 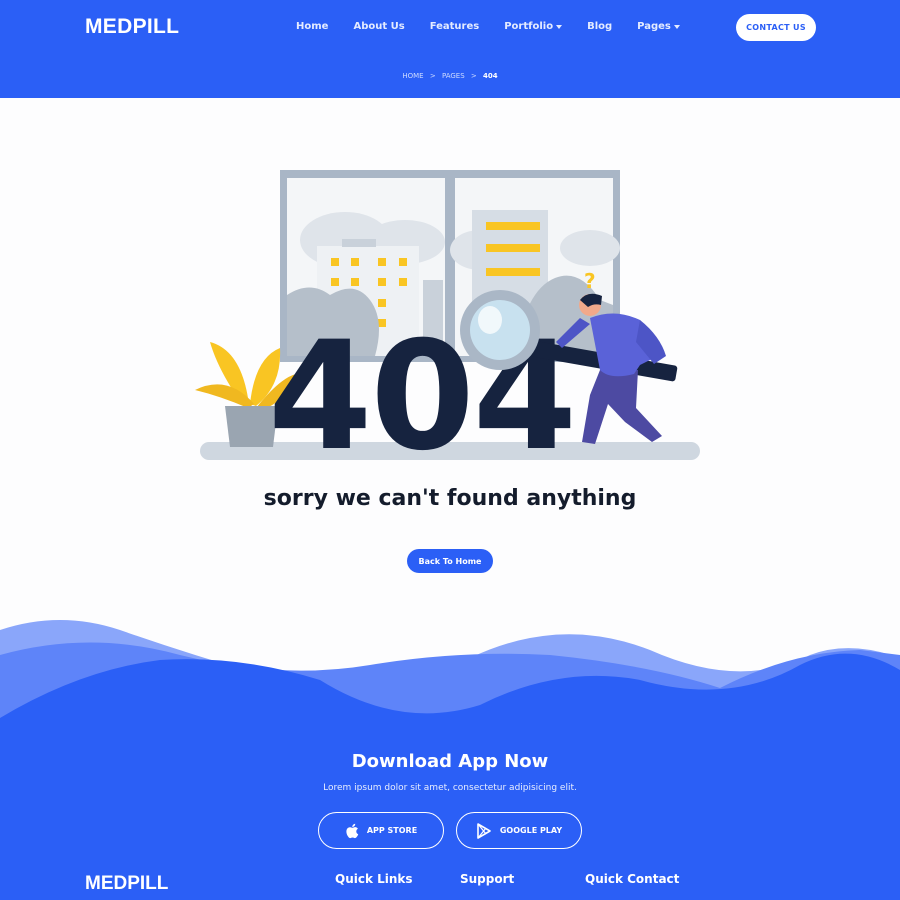 What do you see at coordinates (374, 879) in the screenshot?
I see `footer-heading-quick-links: Quick Links` at bounding box center [374, 879].